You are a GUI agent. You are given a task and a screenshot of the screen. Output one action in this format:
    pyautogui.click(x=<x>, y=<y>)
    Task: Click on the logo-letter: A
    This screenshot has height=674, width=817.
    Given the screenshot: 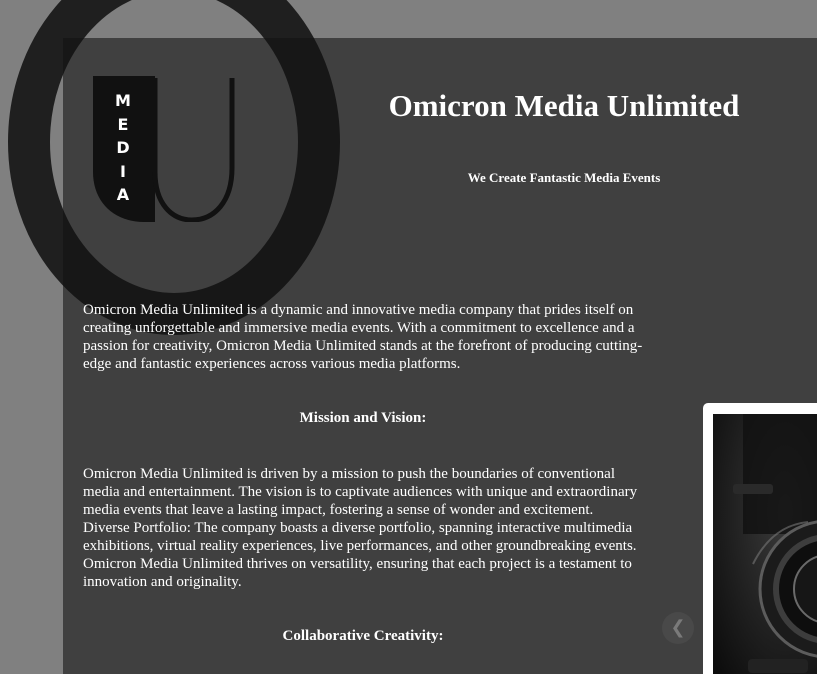 What is the action you would take?
    pyautogui.click(x=123, y=194)
    